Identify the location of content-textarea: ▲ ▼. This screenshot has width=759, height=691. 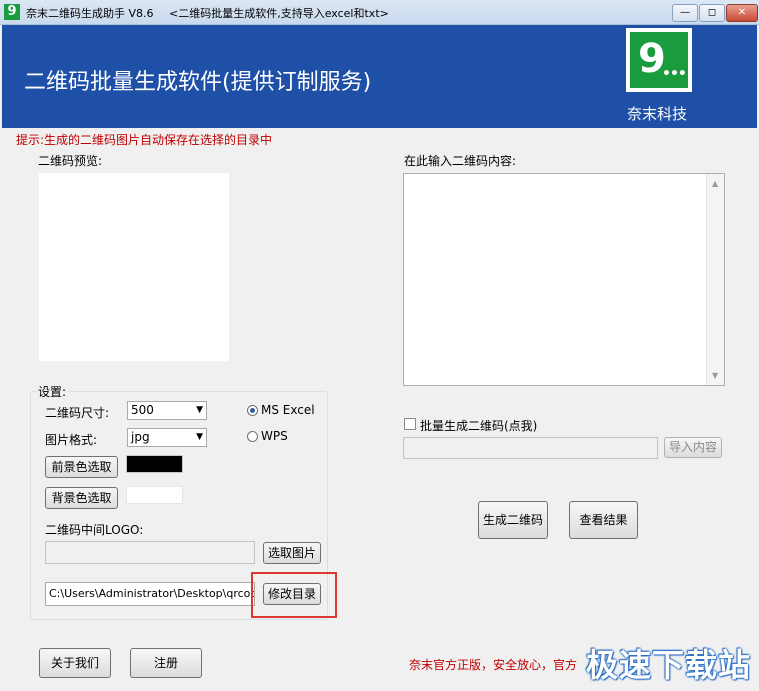
(564, 279).